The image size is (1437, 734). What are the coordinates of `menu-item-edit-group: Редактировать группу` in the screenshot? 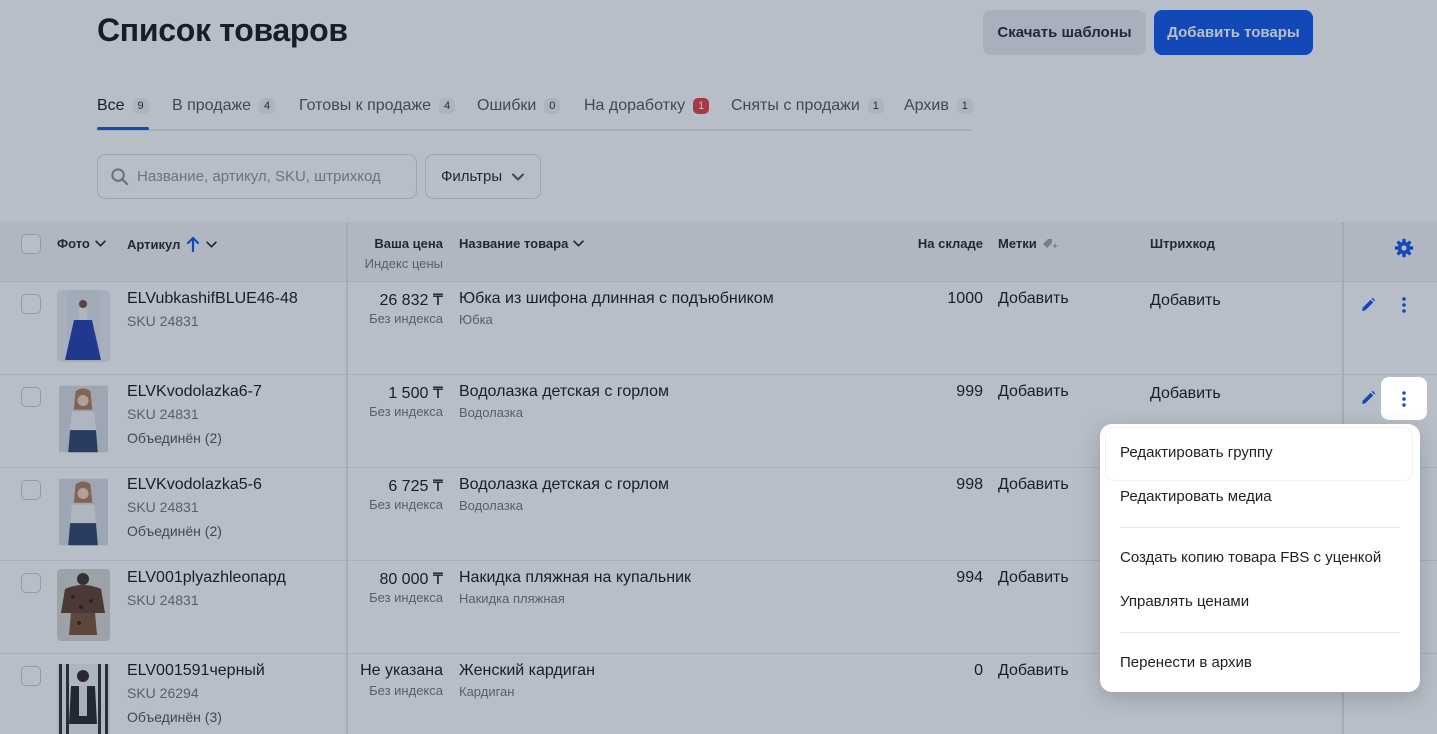 It's located at (1196, 452).